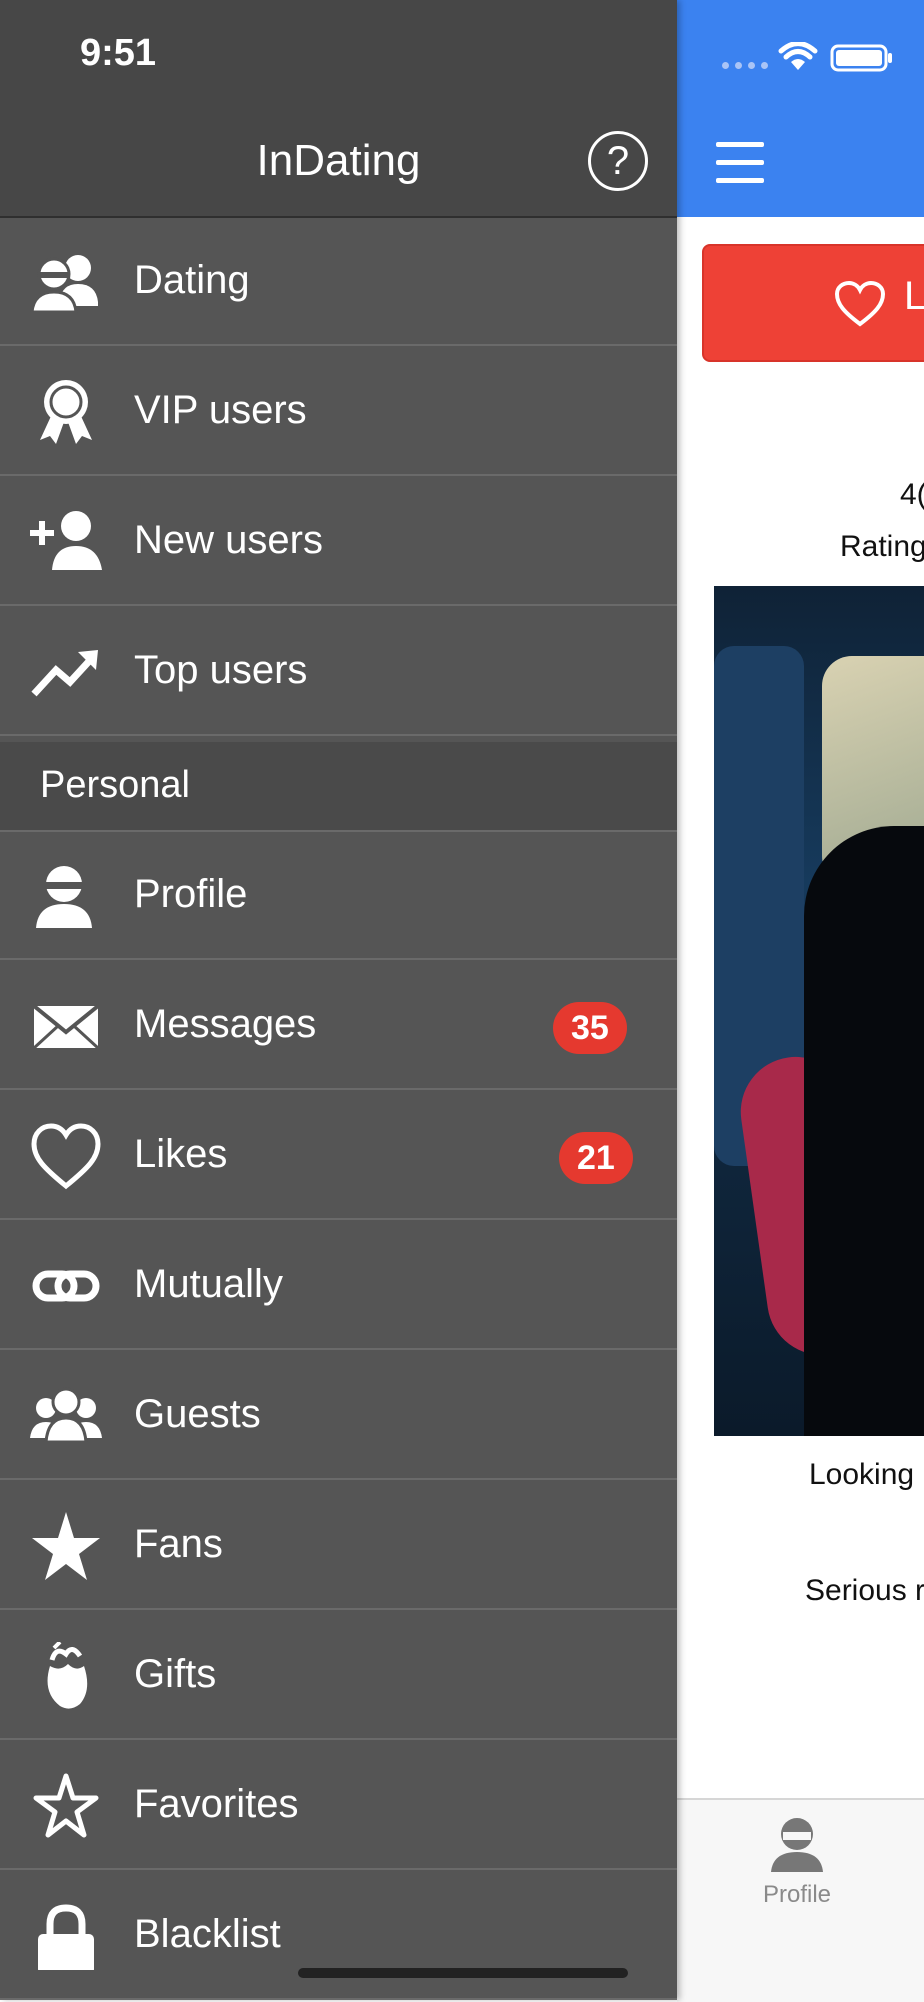 This screenshot has width=924, height=2002. Describe the element at coordinates (912, 494) in the screenshot. I see `profile-counter: 4(` at that location.